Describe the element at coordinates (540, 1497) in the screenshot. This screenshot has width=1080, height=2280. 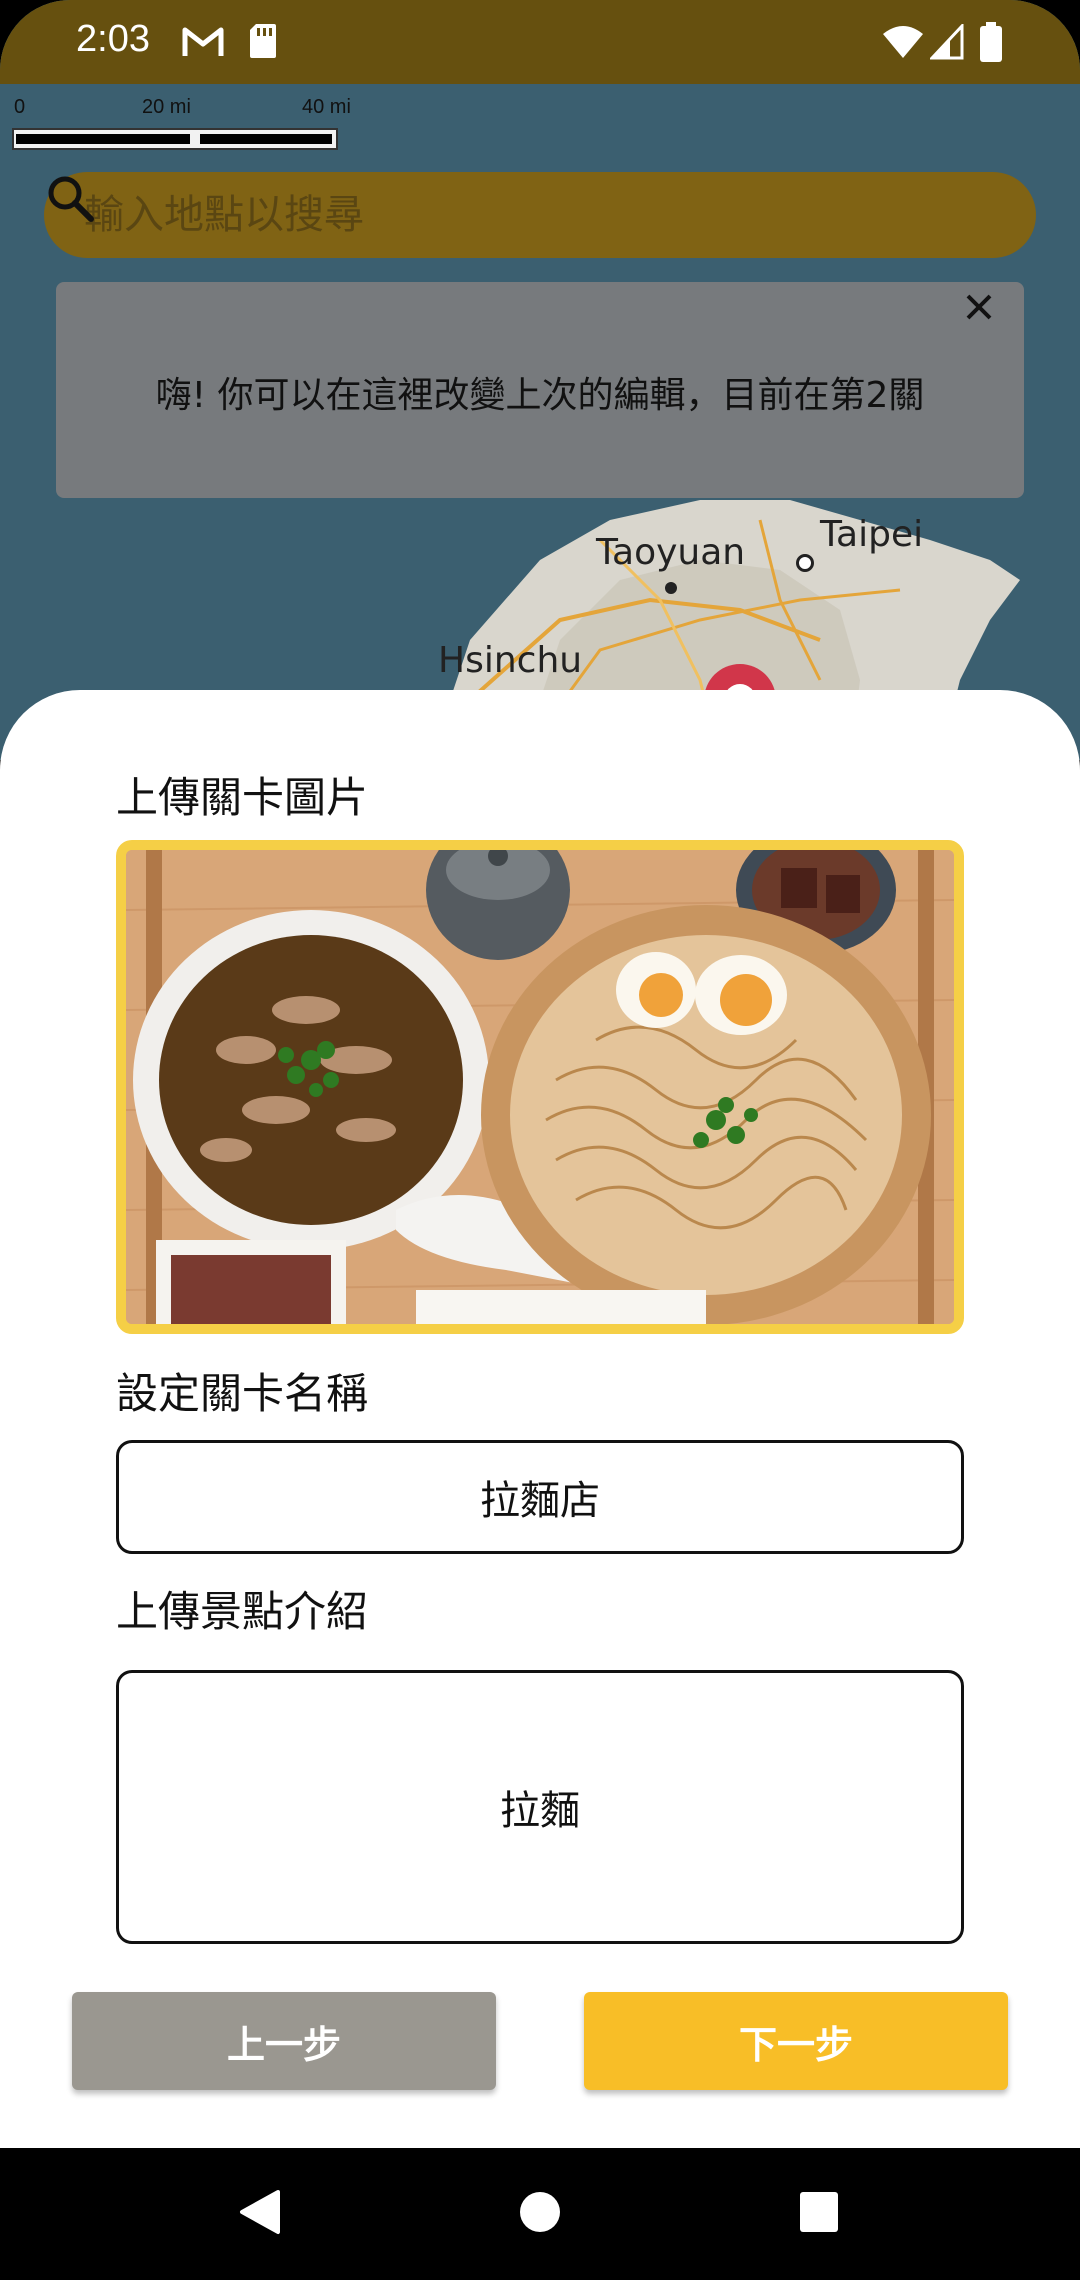
I see `level-name-field: 拉麵店` at that location.